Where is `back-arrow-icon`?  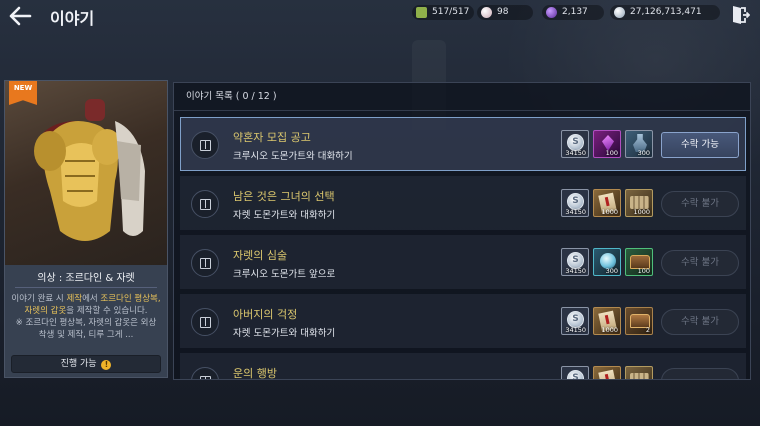
back-arrow-icon is located at coordinates (20, 16).